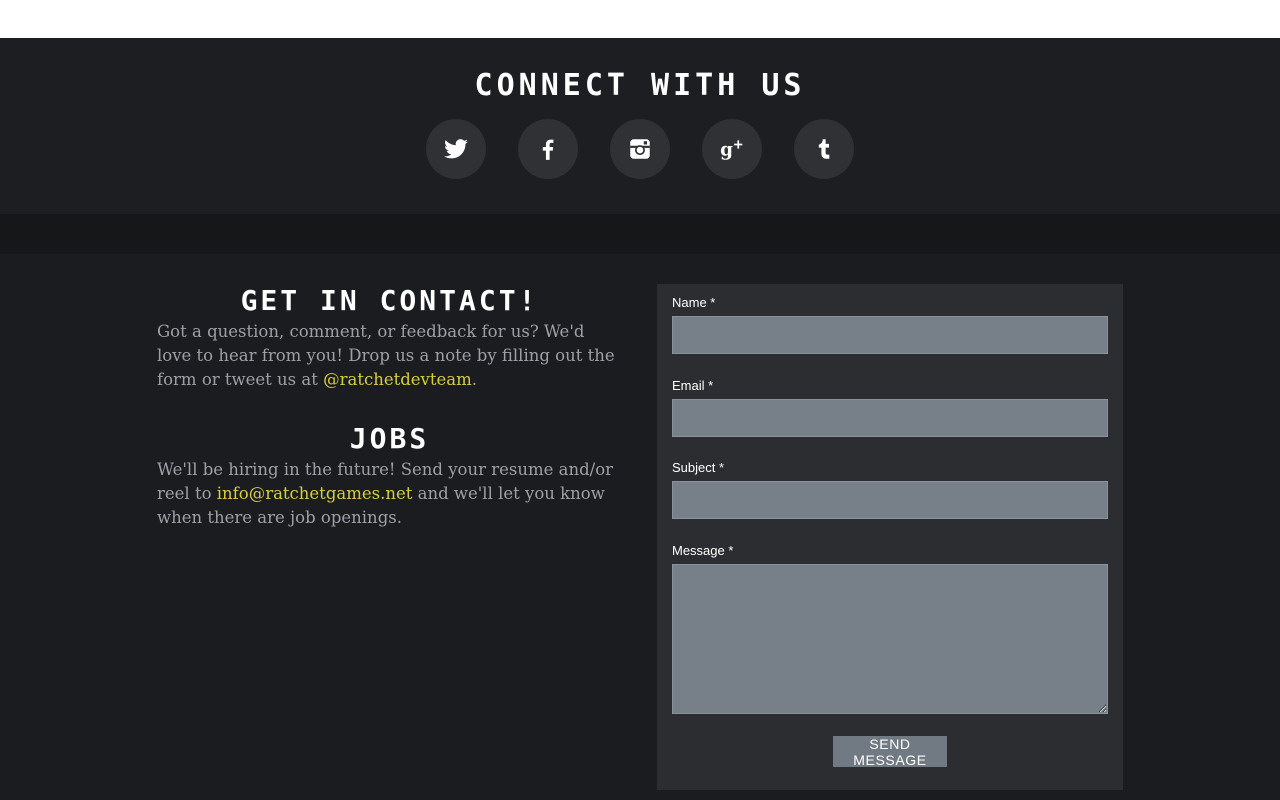 The width and height of the screenshot is (1280, 800). What do you see at coordinates (389, 438) in the screenshot?
I see `jobs-heading: JOBS` at bounding box center [389, 438].